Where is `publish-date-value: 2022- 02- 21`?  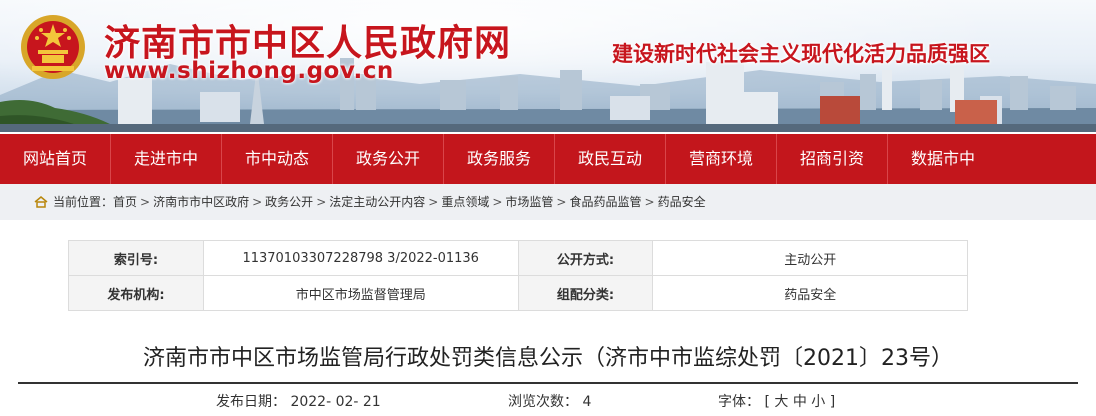
publish-date-value: 2022- 02- 21 is located at coordinates (335, 402).